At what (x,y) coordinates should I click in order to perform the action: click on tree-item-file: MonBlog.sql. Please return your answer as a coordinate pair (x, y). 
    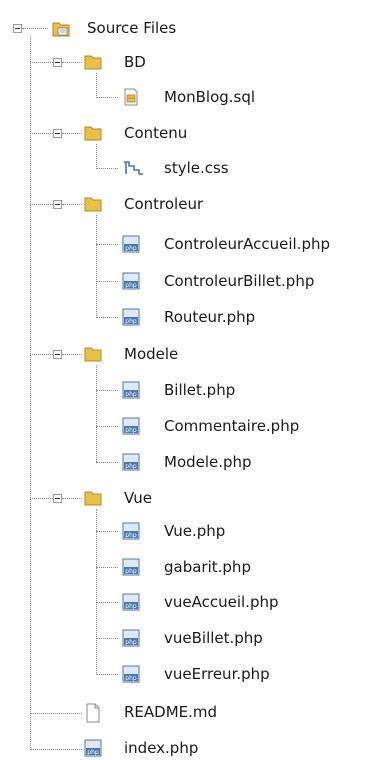
    Looking at the image, I should click on (209, 97).